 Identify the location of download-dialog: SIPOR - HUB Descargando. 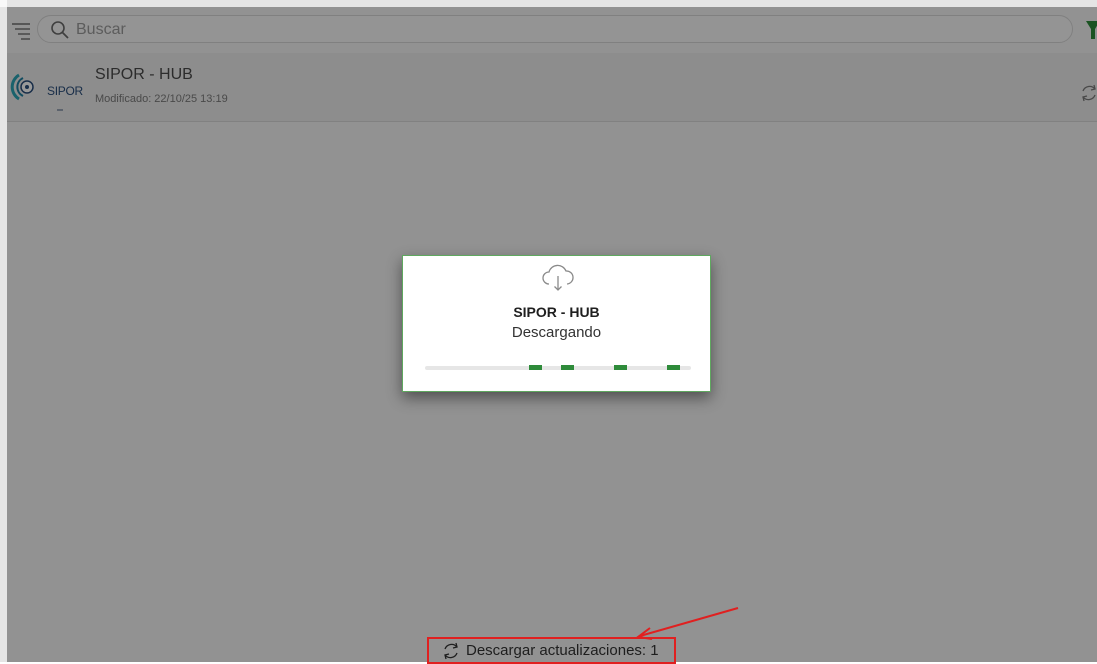
(556, 323).